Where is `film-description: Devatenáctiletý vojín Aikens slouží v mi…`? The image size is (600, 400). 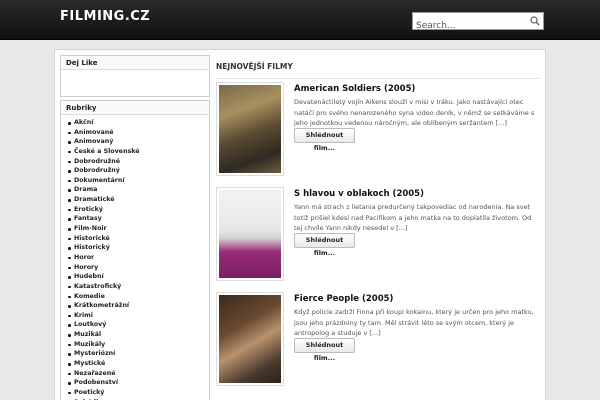
film-description: Devatenáctiletý vojín Aikens slouží v mi… is located at coordinates (414, 112).